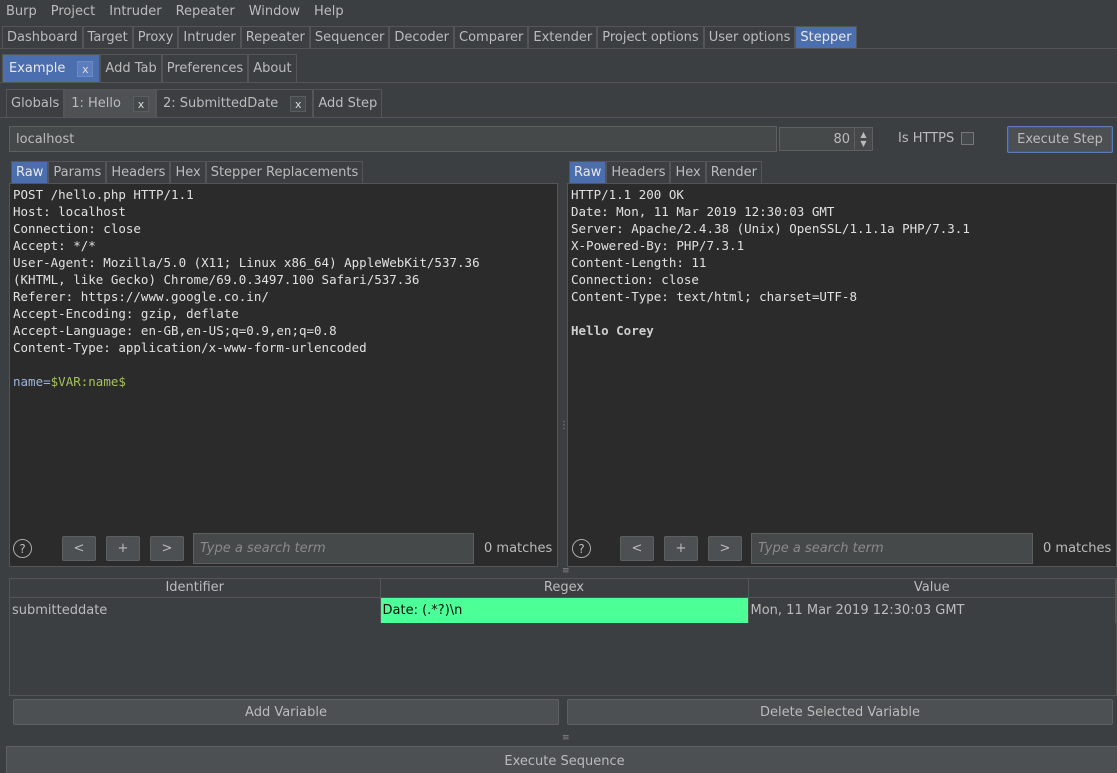 Image resolution: width=1117 pixels, height=773 pixels. Describe the element at coordinates (688, 172) in the screenshot. I see `response-tab-hex: Hex` at that location.